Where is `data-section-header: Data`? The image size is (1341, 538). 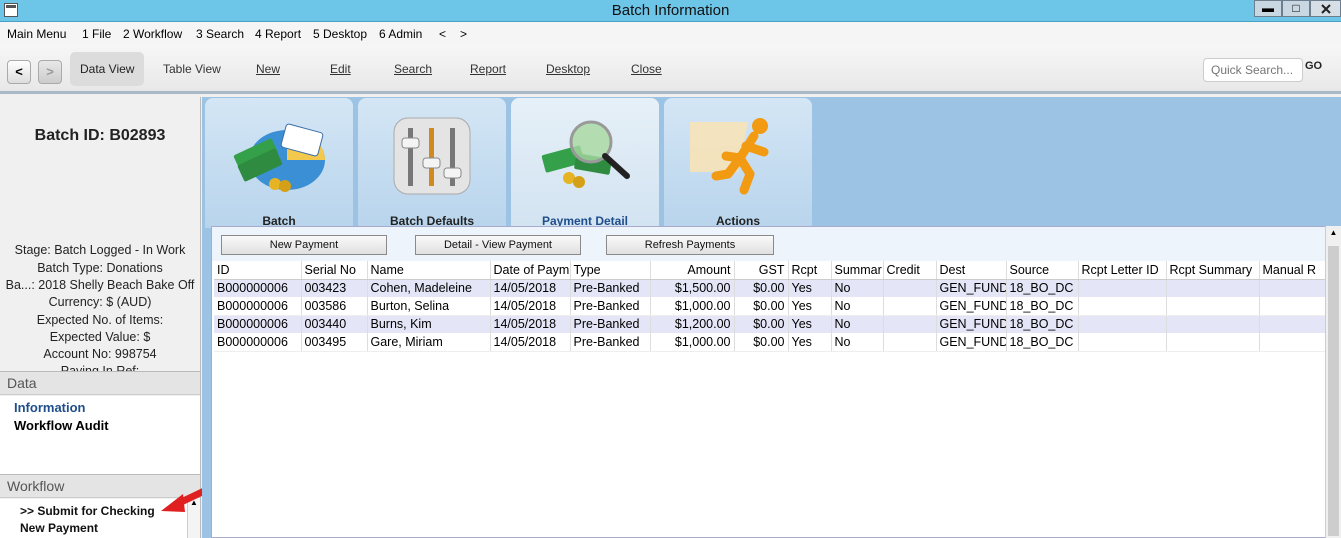 data-section-header: Data is located at coordinates (100, 383).